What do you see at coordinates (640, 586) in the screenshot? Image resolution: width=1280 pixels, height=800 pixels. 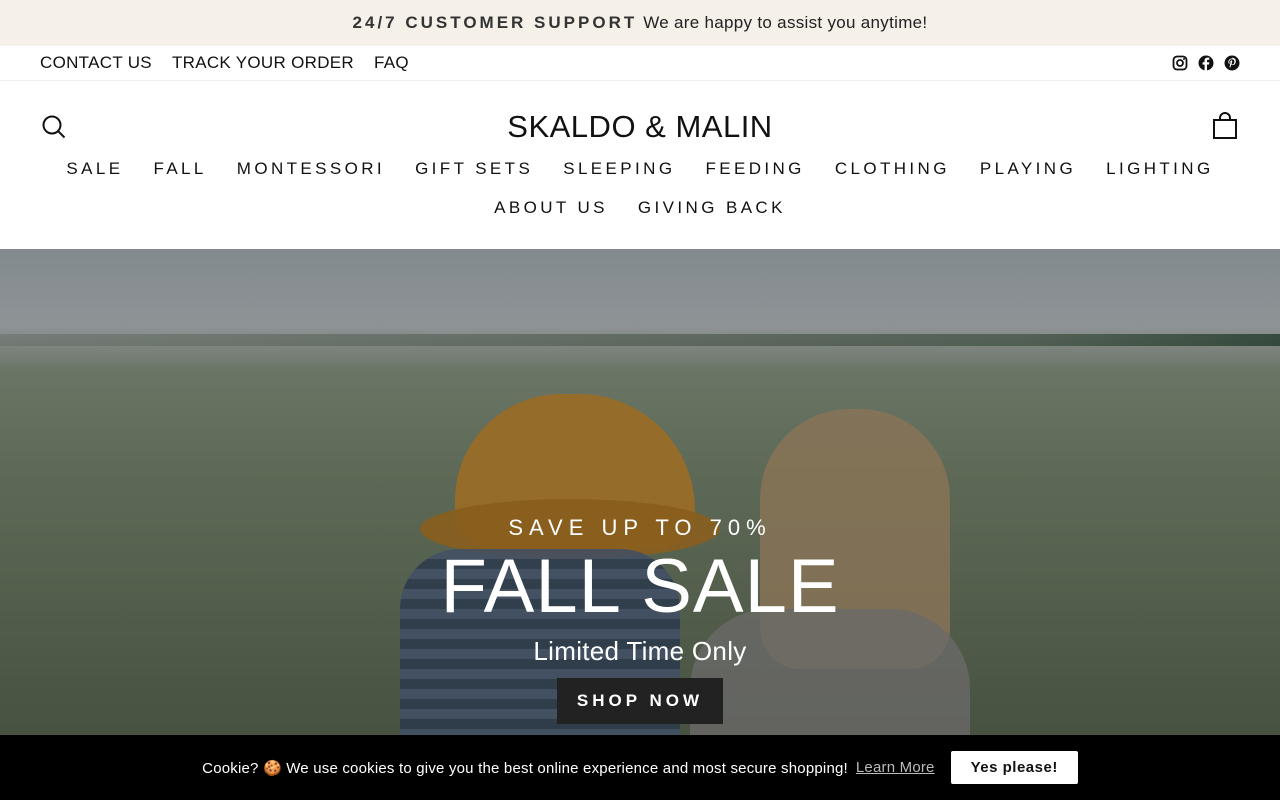 I see `hero-headline: FALL SALE` at bounding box center [640, 586].